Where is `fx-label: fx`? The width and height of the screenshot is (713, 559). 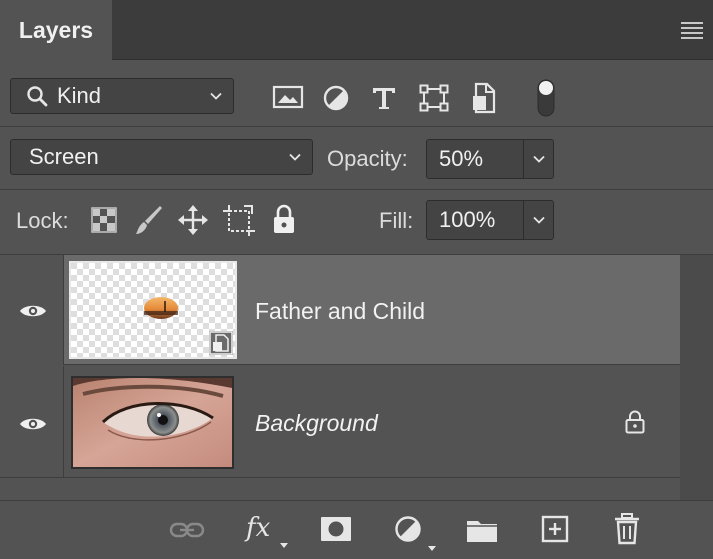
fx-label: fx is located at coordinates (258, 528).